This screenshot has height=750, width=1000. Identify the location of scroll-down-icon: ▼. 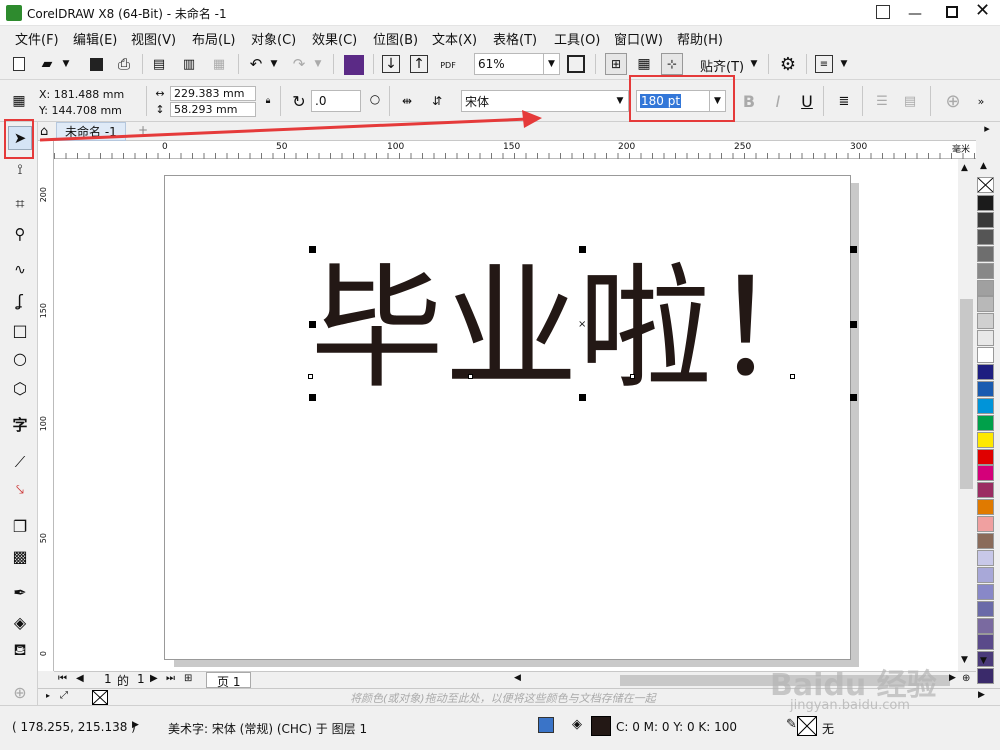
(964, 660).